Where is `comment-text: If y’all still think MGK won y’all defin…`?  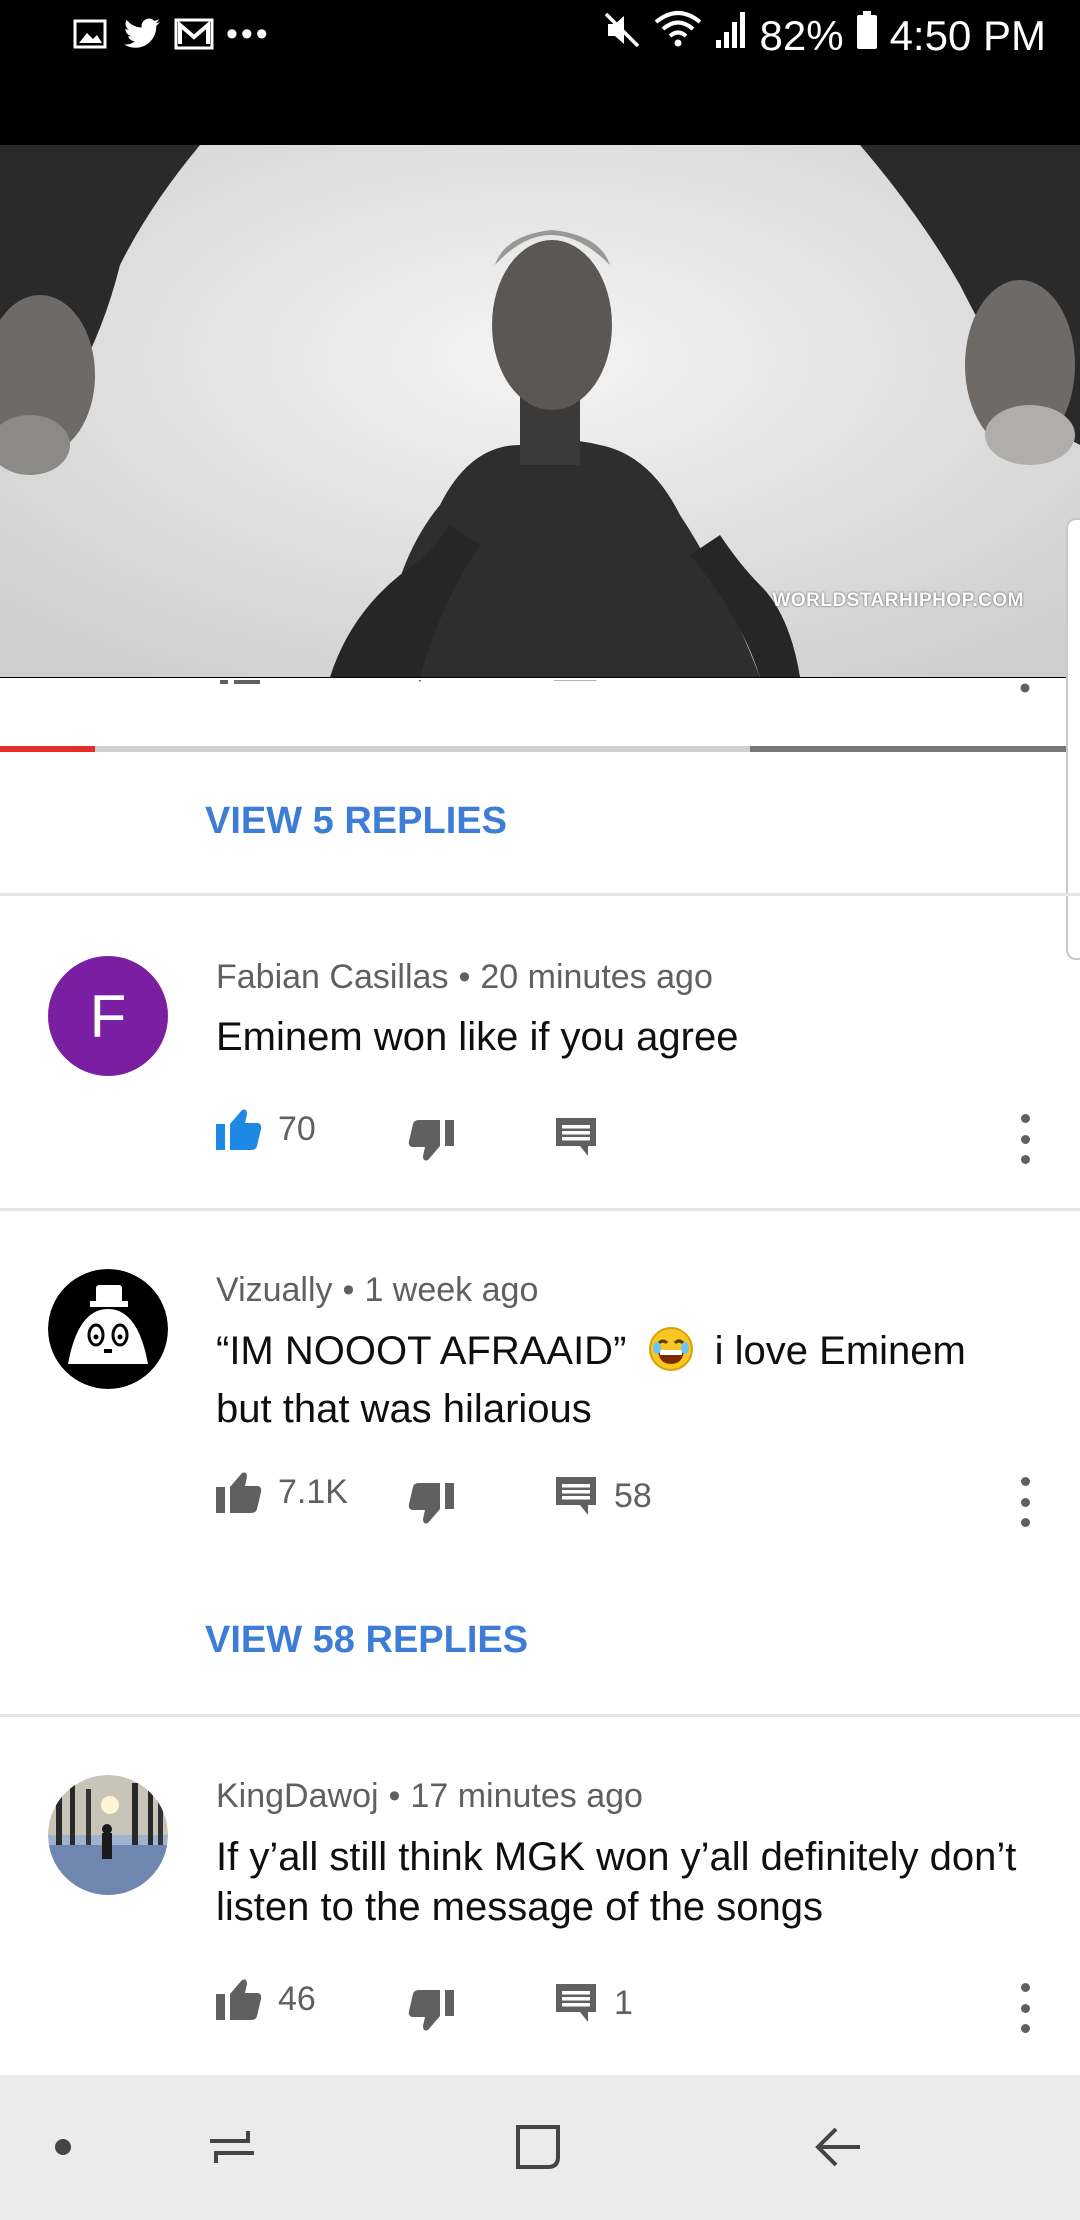
comment-text: If y’all still think MGK won y’all defin… is located at coordinates (616, 1882).